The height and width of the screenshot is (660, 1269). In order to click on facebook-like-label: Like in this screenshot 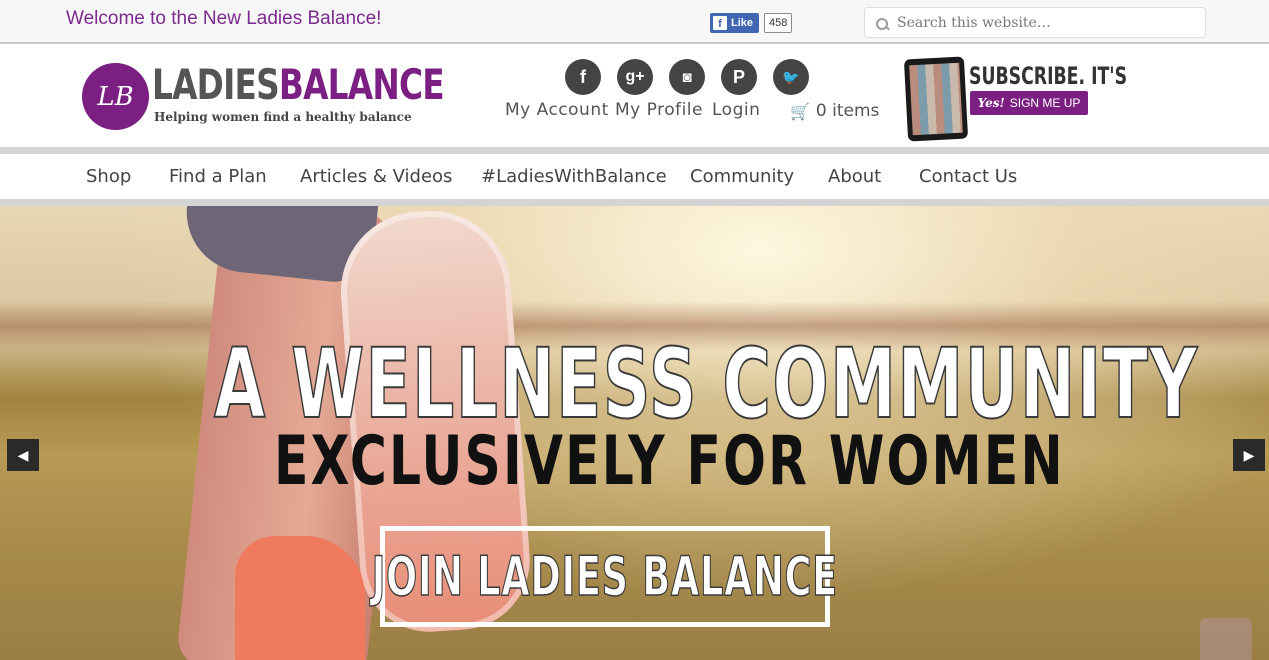, I will do `click(742, 23)`.